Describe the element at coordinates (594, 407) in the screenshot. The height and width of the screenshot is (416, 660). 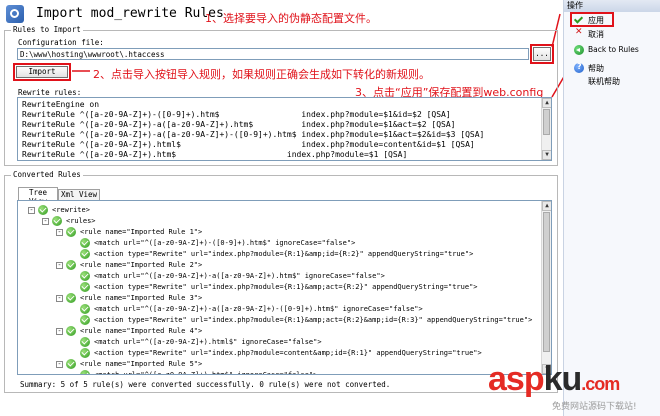
I see `watermark-tagline: 免费网站源码下载站!` at that location.